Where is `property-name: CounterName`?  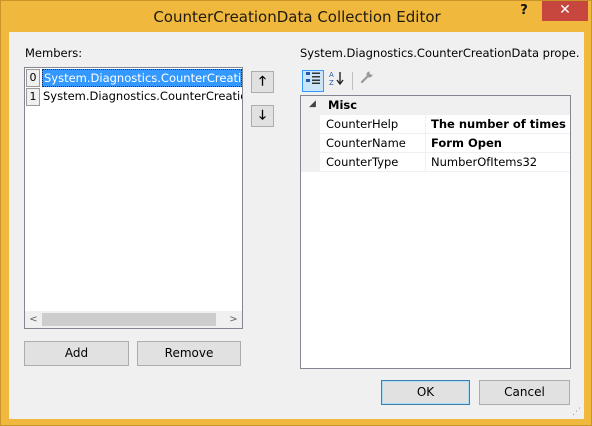 property-name: CounterName is located at coordinates (366, 143).